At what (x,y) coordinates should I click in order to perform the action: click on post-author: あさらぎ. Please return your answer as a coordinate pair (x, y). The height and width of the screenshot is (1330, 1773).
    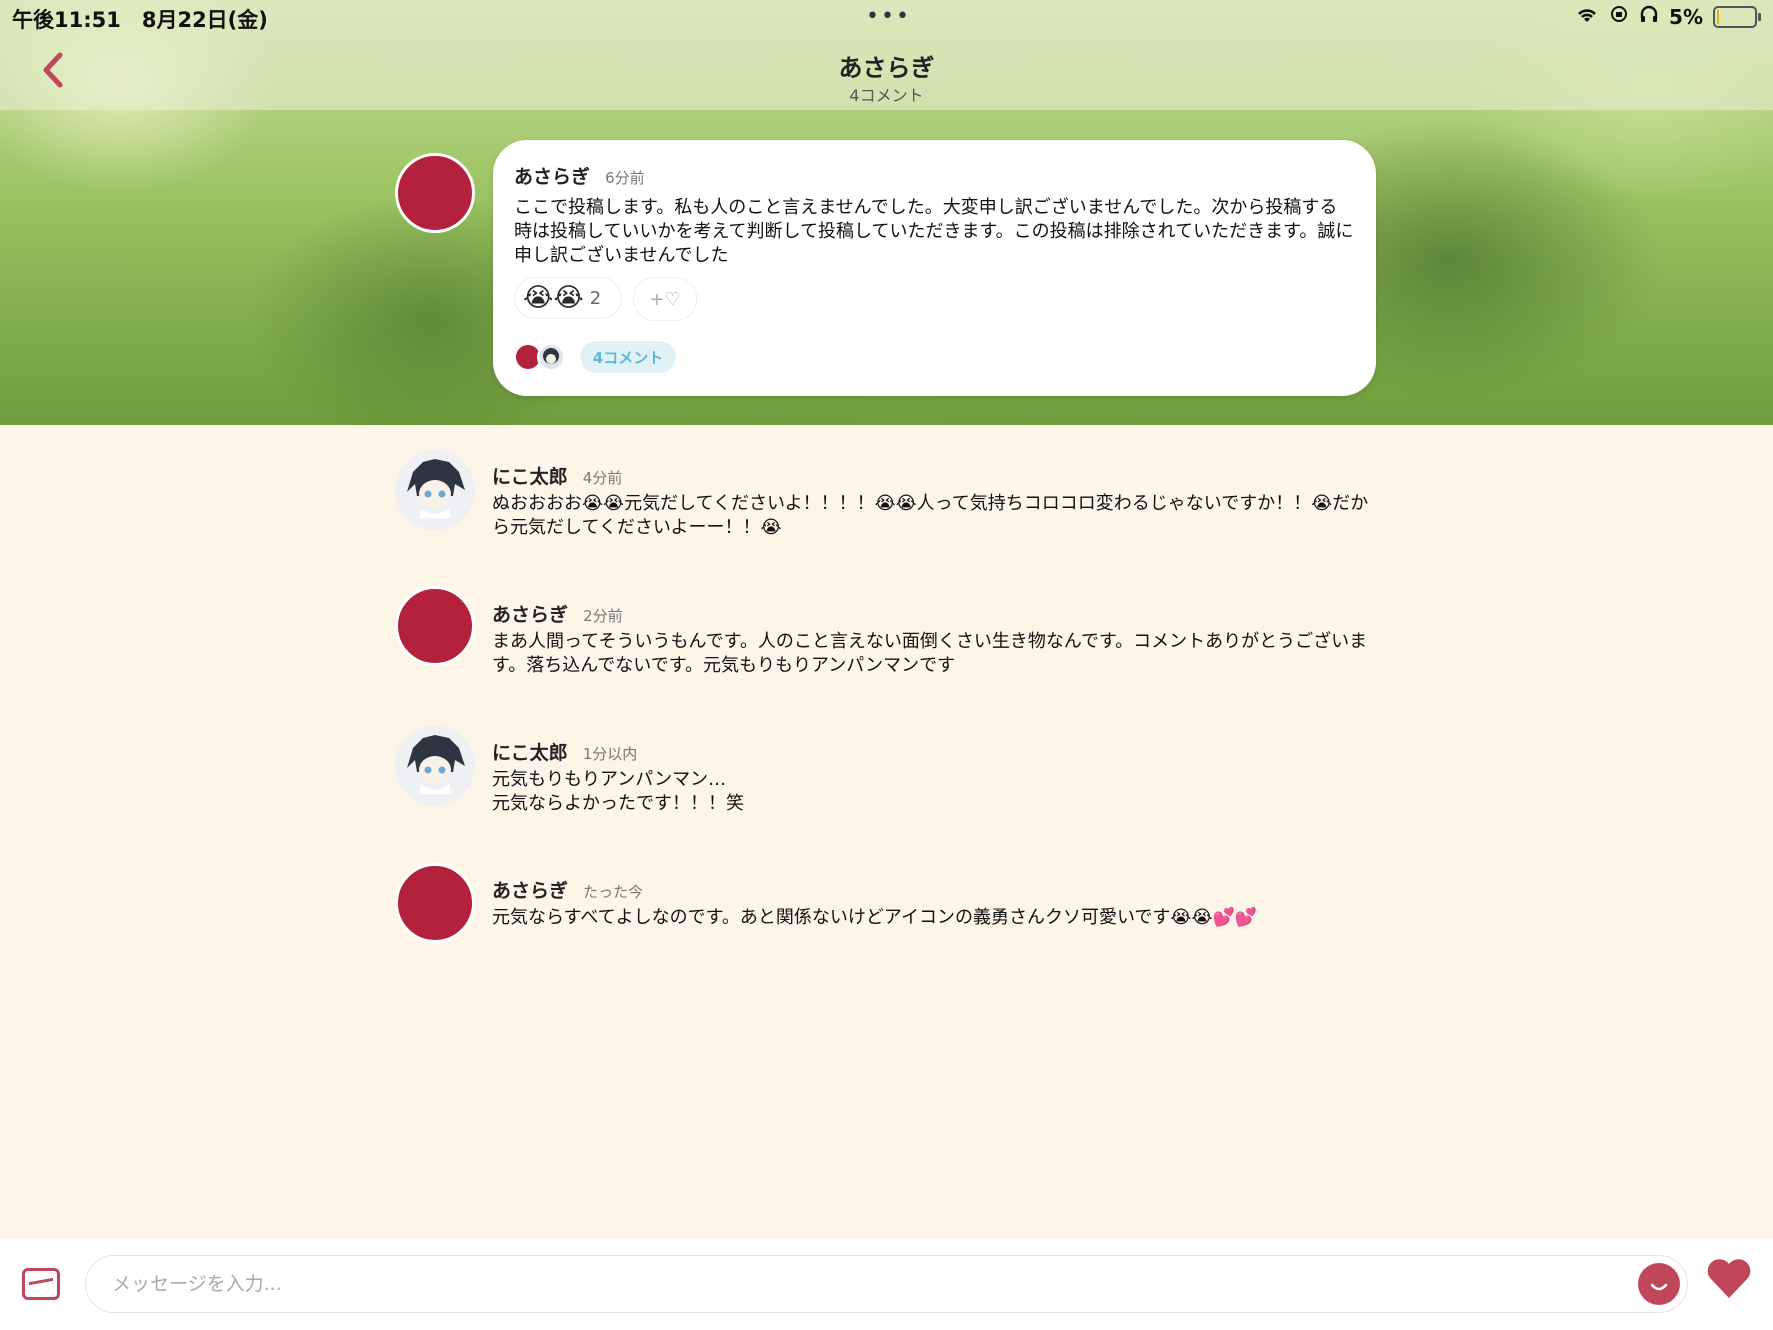
    Looking at the image, I should click on (552, 177).